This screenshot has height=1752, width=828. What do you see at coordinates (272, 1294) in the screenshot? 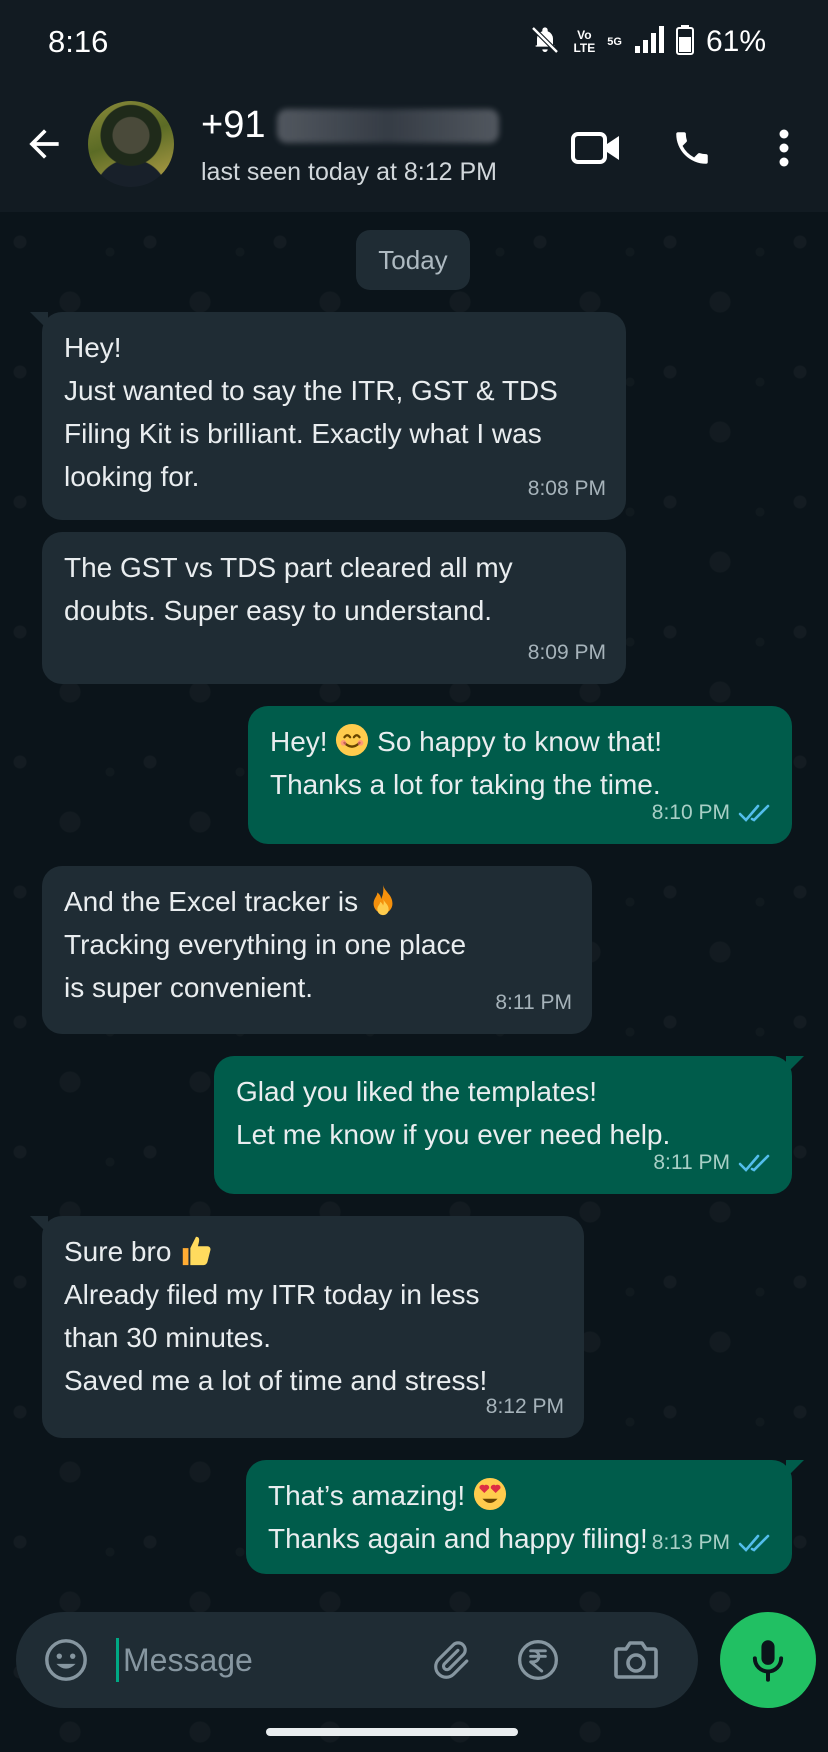
I see `message-text: Already filed my ITR today in less` at bounding box center [272, 1294].